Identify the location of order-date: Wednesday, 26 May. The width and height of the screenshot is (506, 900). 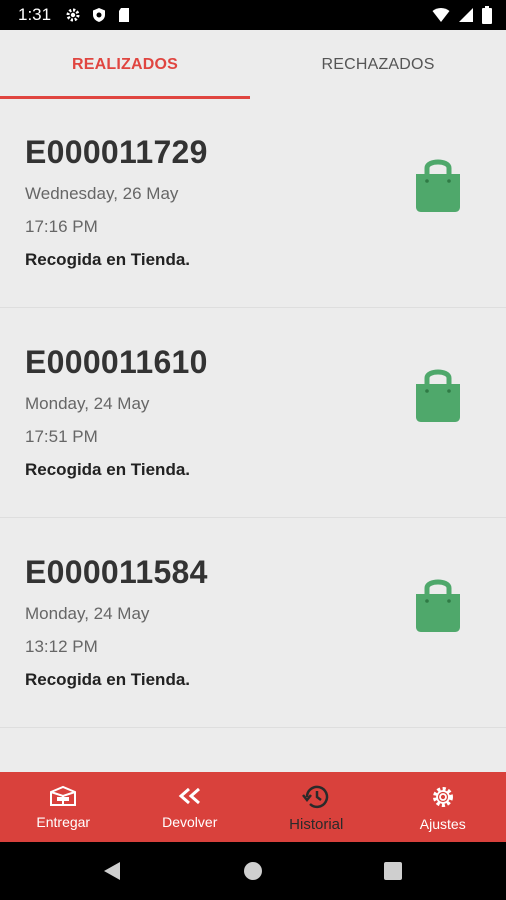
(102, 193).